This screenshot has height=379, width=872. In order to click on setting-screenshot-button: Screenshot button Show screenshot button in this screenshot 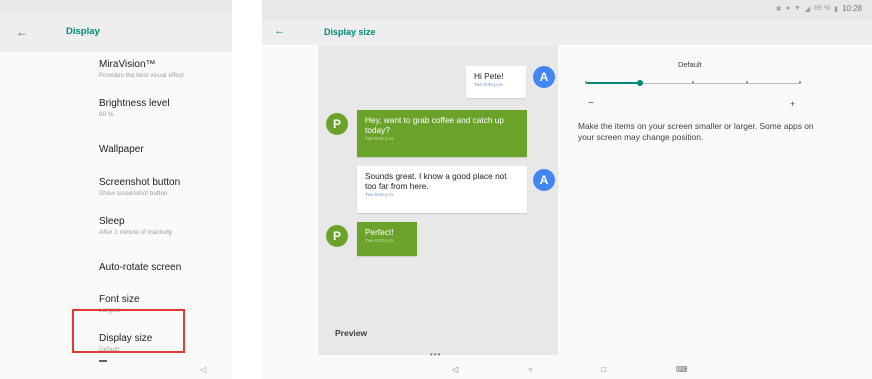, I will do `click(116, 189)`.